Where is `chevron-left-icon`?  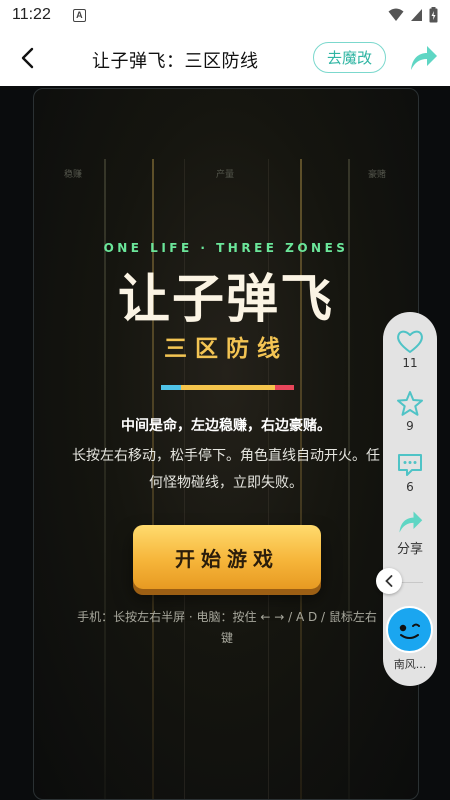 chevron-left-icon is located at coordinates (389, 581).